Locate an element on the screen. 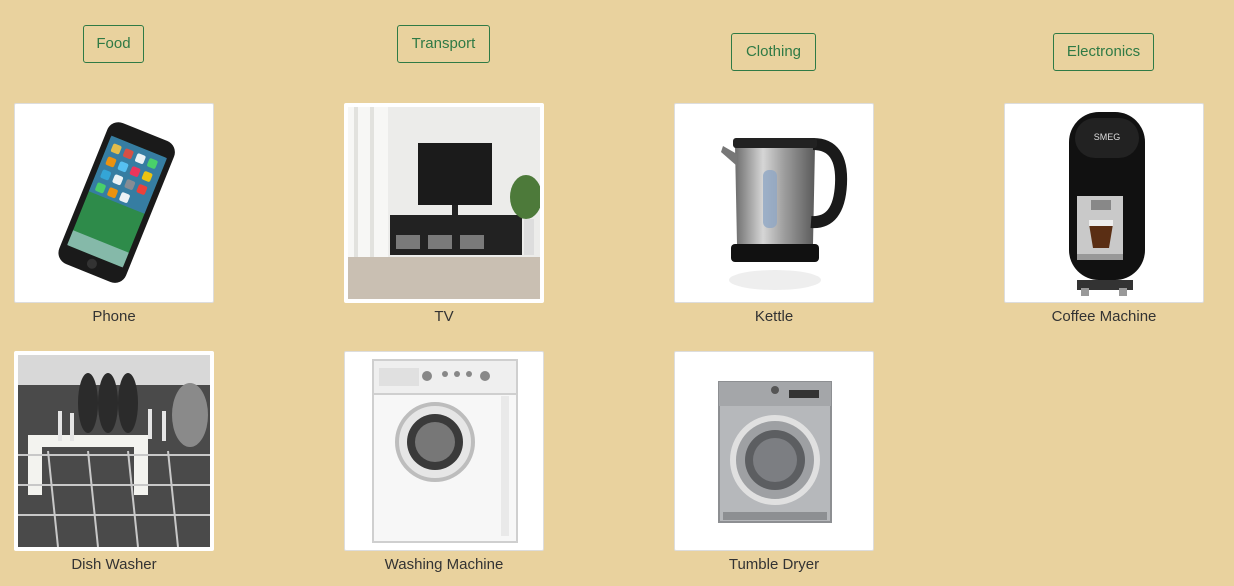 This screenshot has height=586, width=1234. item-label: Tumble Dryer is located at coordinates (774, 564).